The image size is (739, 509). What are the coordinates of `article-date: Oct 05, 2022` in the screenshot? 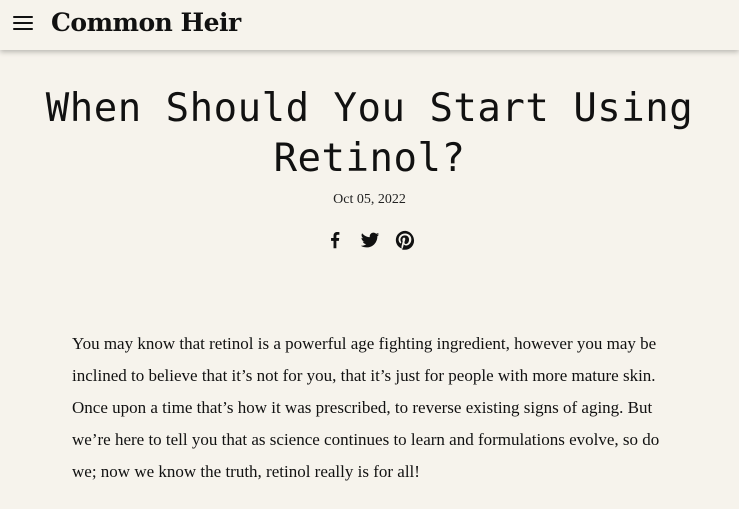 It's located at (369, 199).